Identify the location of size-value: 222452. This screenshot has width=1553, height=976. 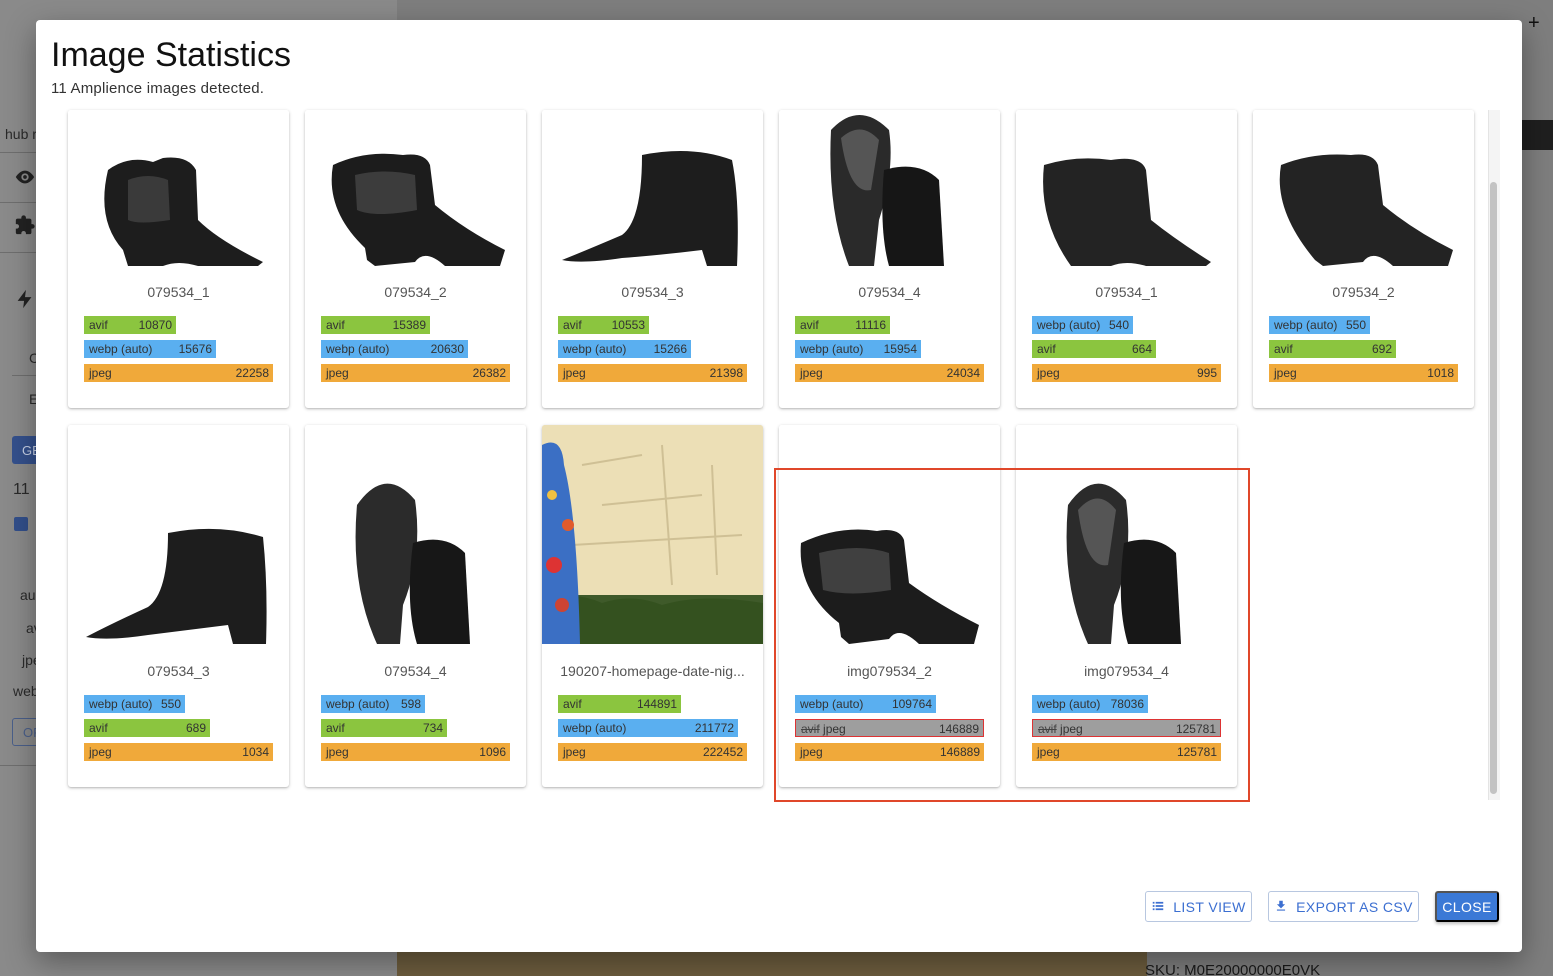
(722, 752).